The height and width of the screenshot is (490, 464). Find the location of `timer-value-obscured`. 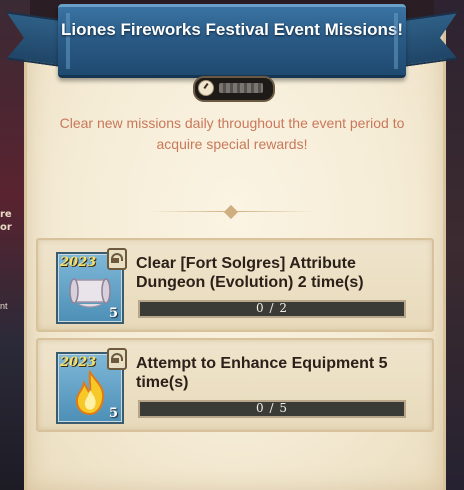

timer-value-obscured is located at coordinates (241, 88).